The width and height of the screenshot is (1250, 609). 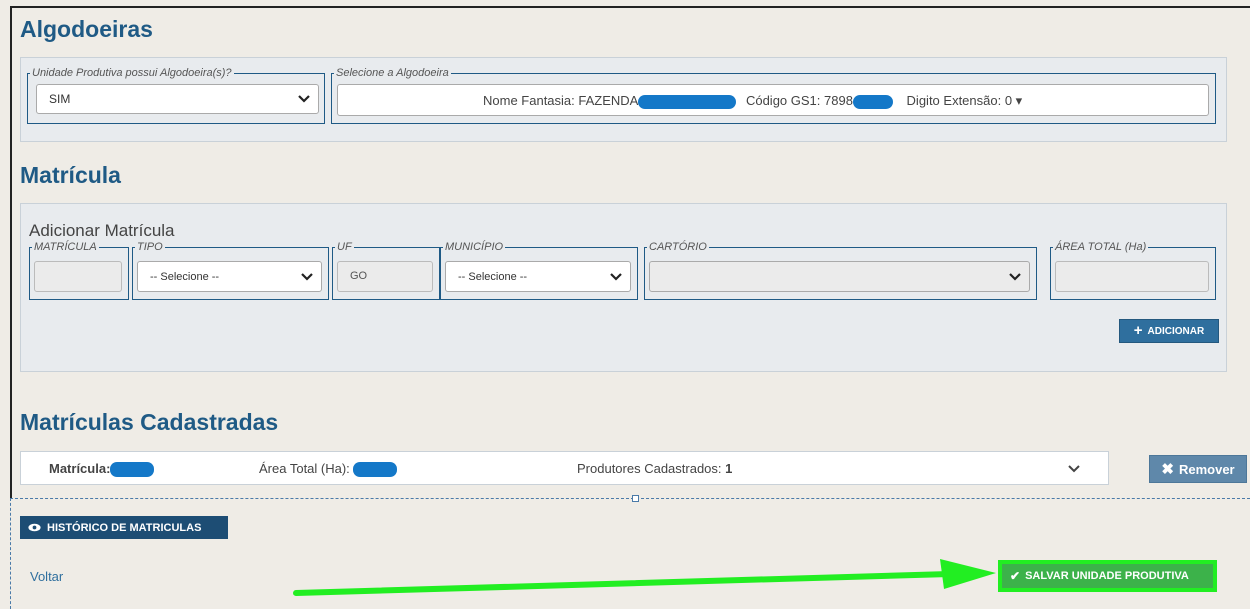 I want to click on historico-button: HISTÓRICO DE MATRICULAS, so click(x=124, y=527).